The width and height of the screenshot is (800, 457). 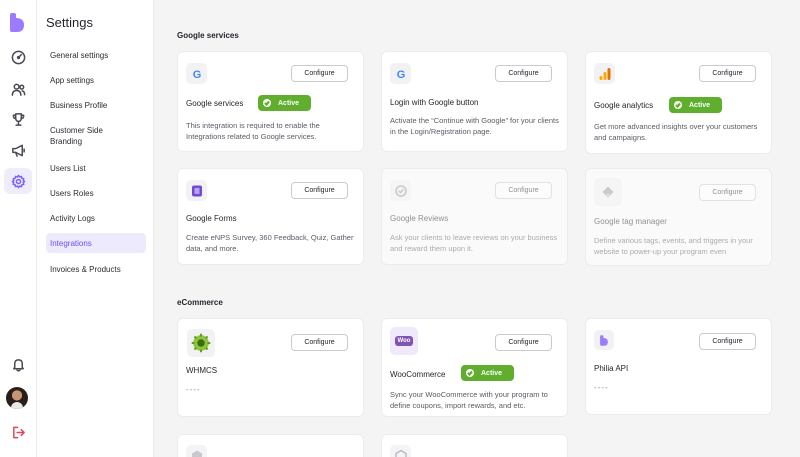 What do you see at coordinates (96, 243) in the screenshot?
I see `nav-item-integrations: Integrations` at bounding box center [96, 243].